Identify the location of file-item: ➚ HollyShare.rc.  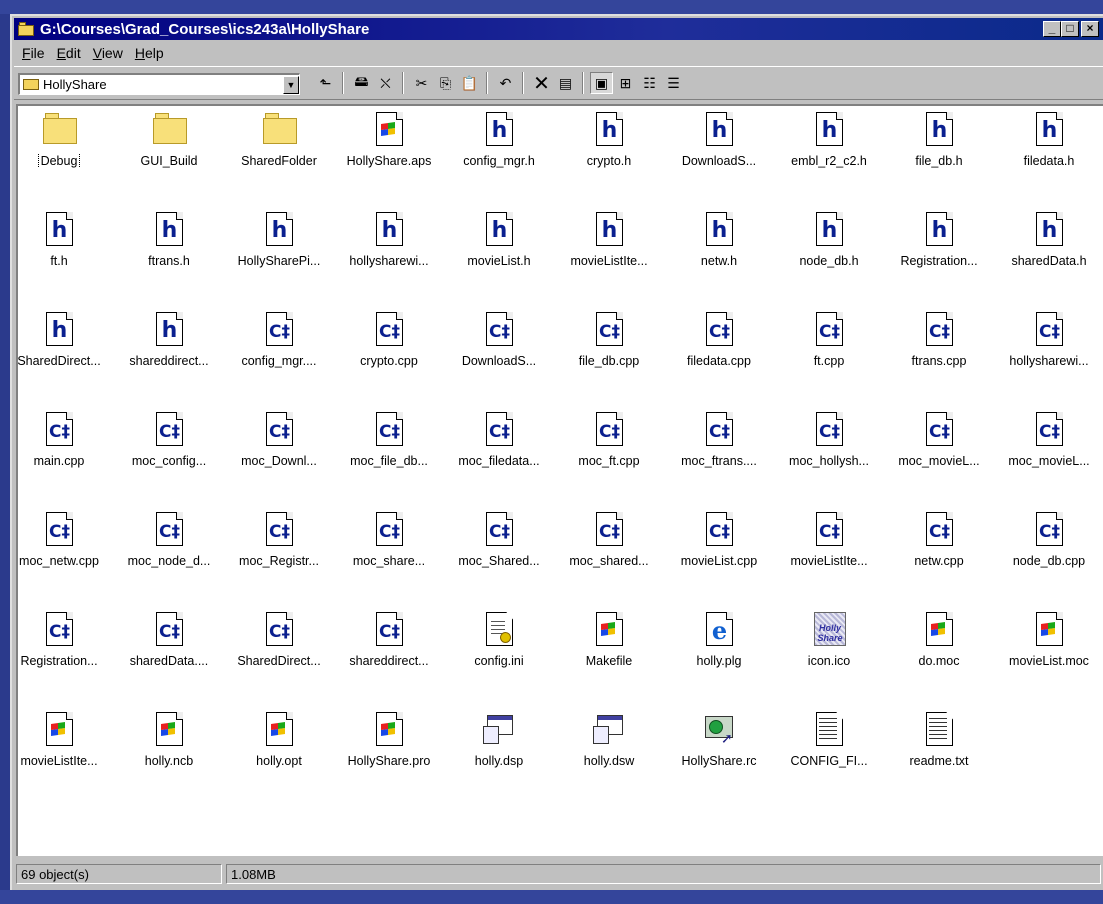
(719, 753).